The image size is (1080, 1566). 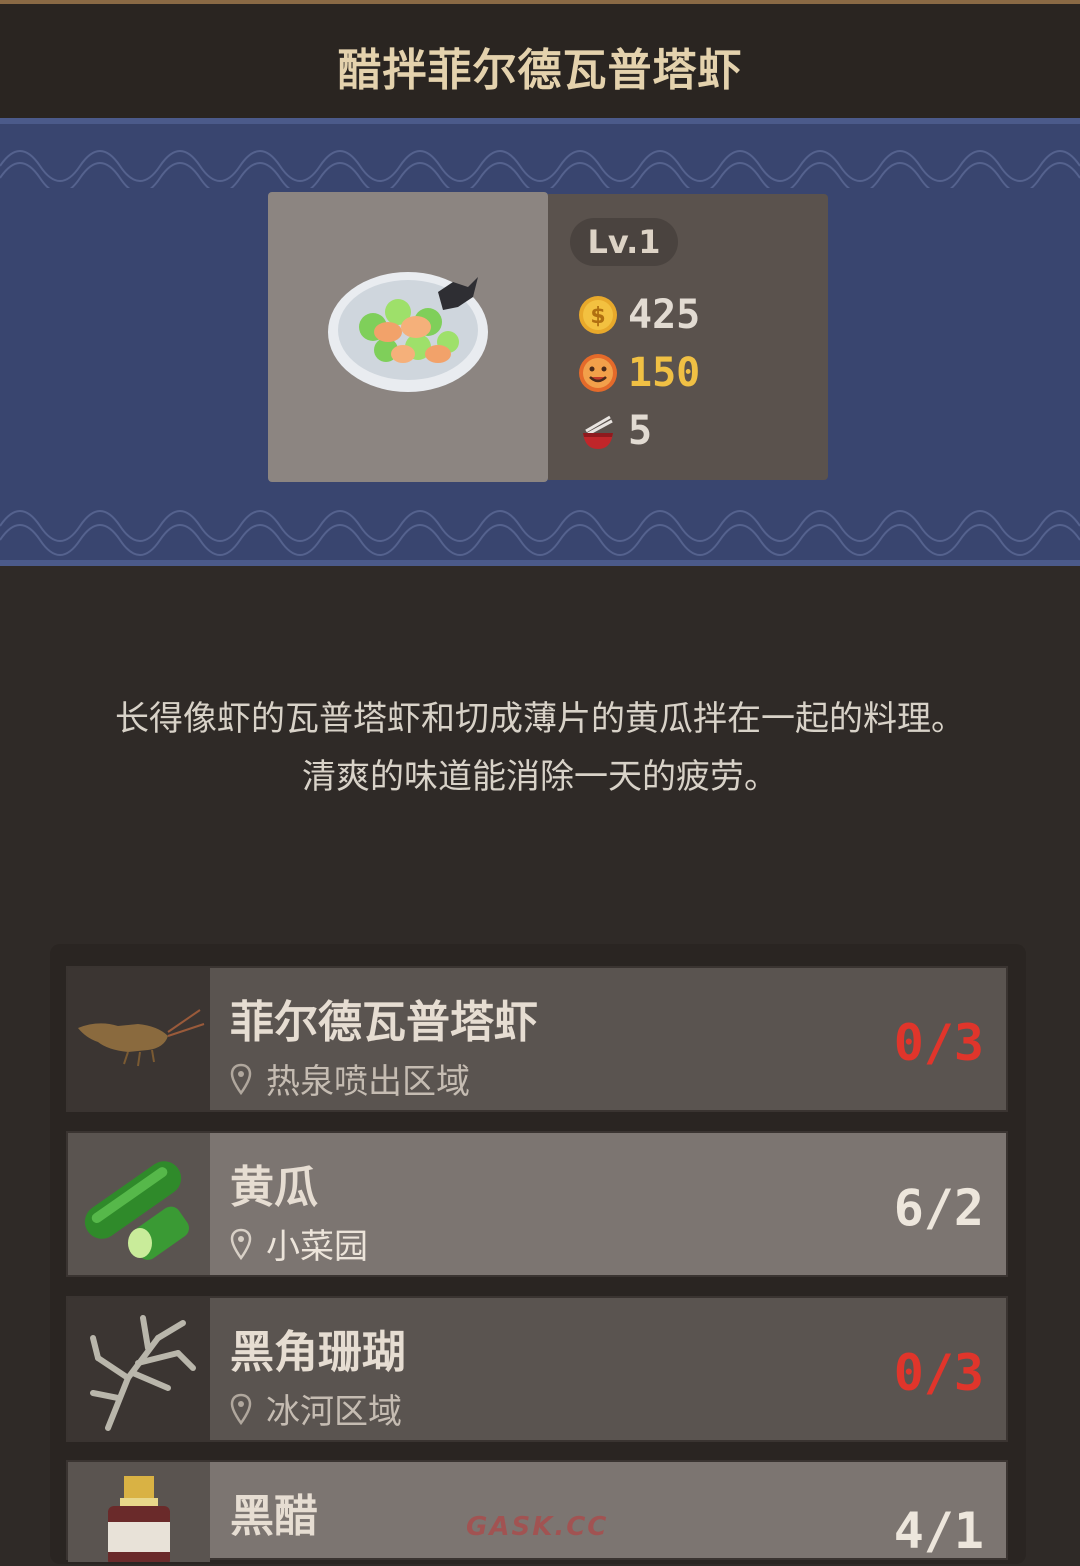 I want to click on price-row: $ 425, so click(x=639, y=315).